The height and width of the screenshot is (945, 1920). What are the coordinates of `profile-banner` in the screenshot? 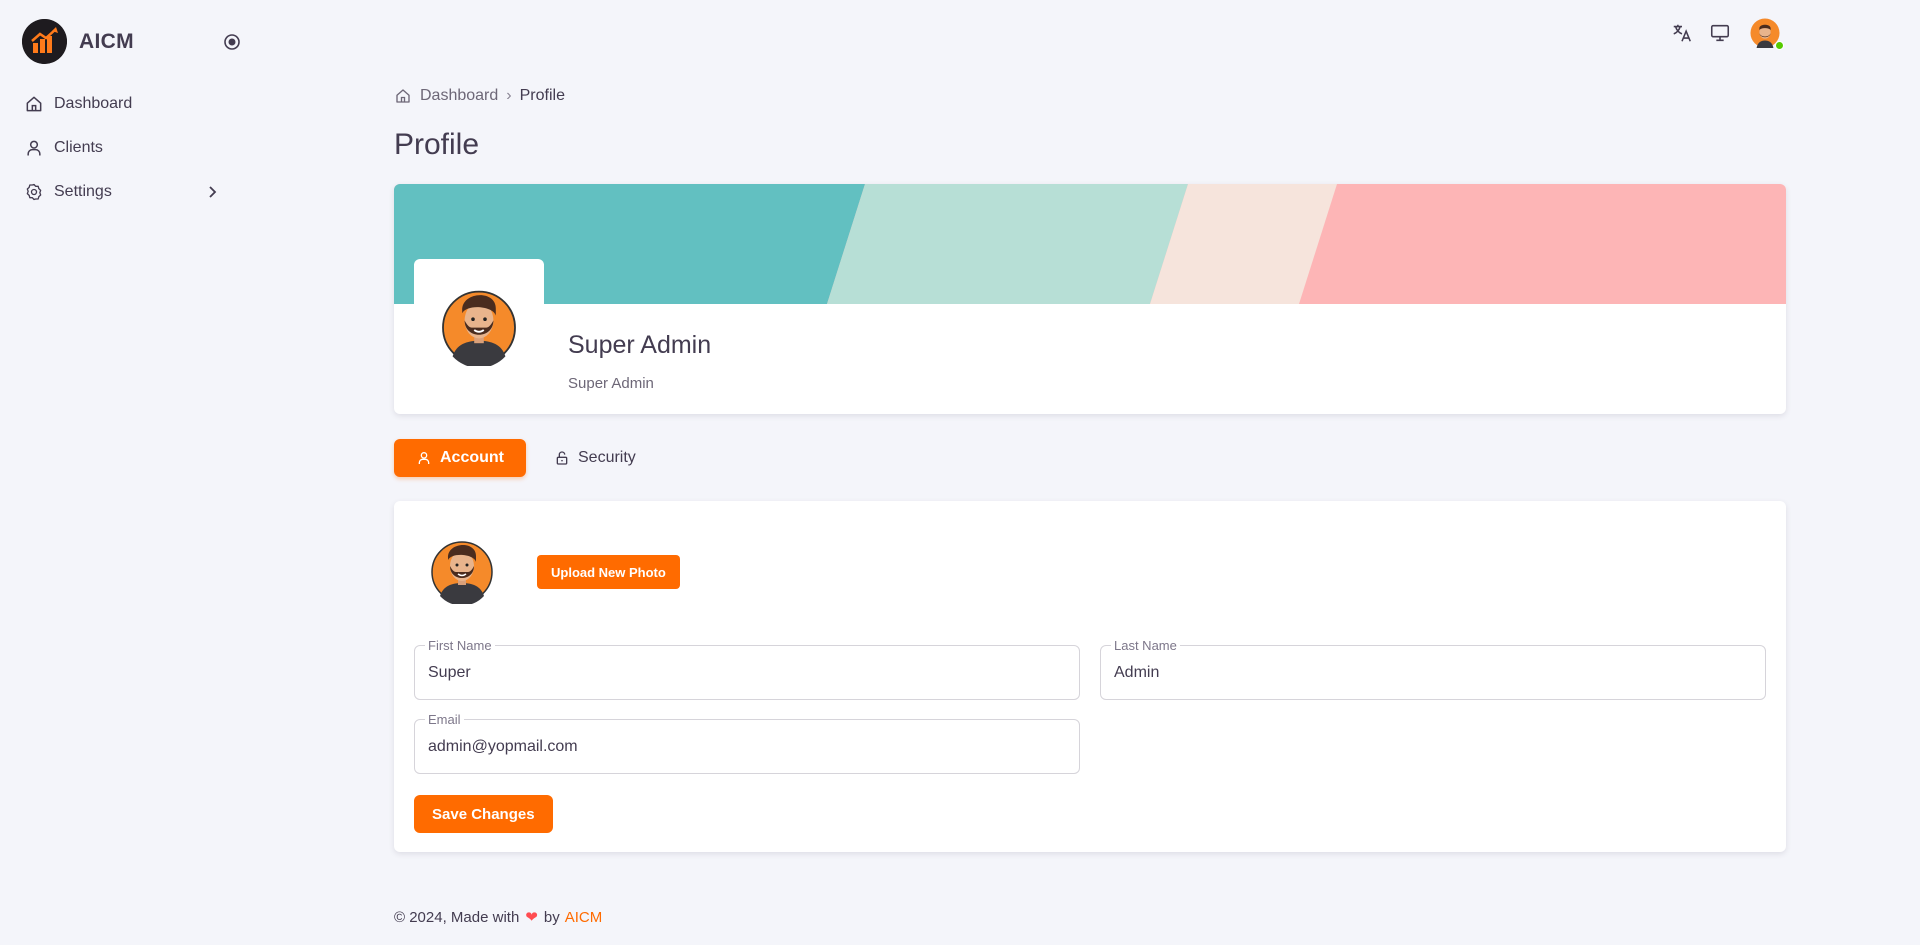 It's located at (1090, 244).